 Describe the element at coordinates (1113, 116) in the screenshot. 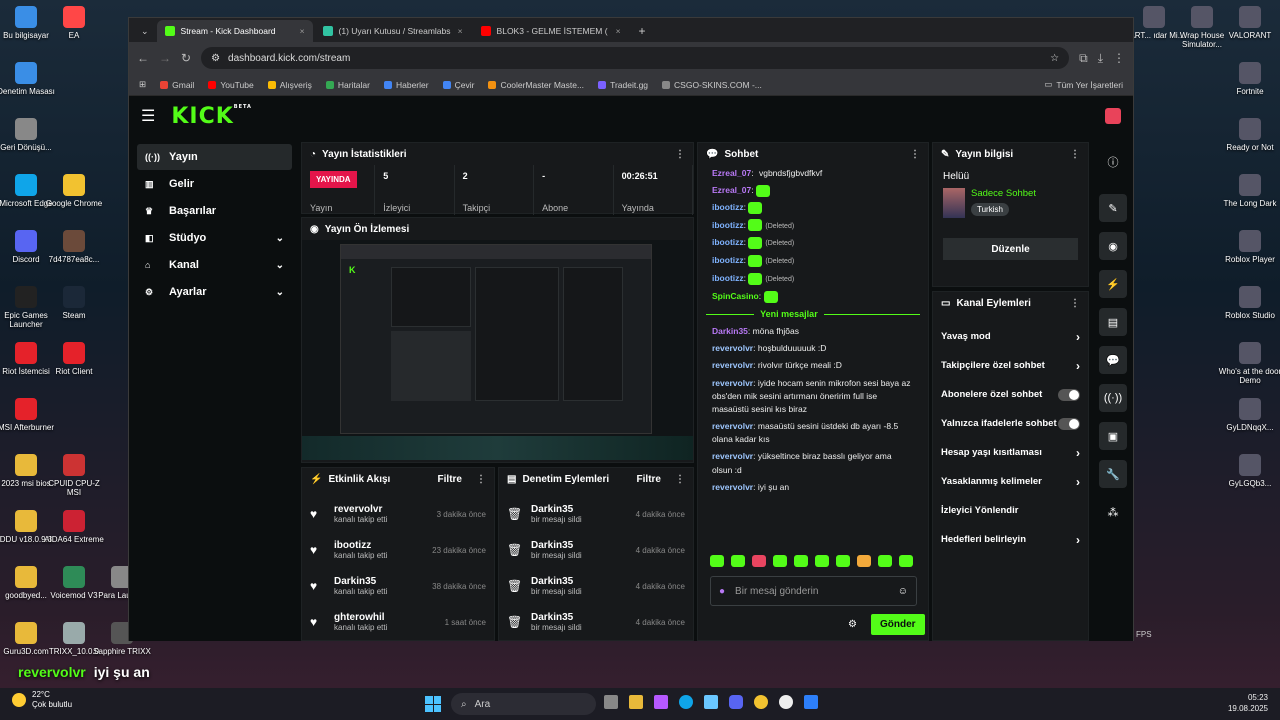

I see `user-avatar` at that location.